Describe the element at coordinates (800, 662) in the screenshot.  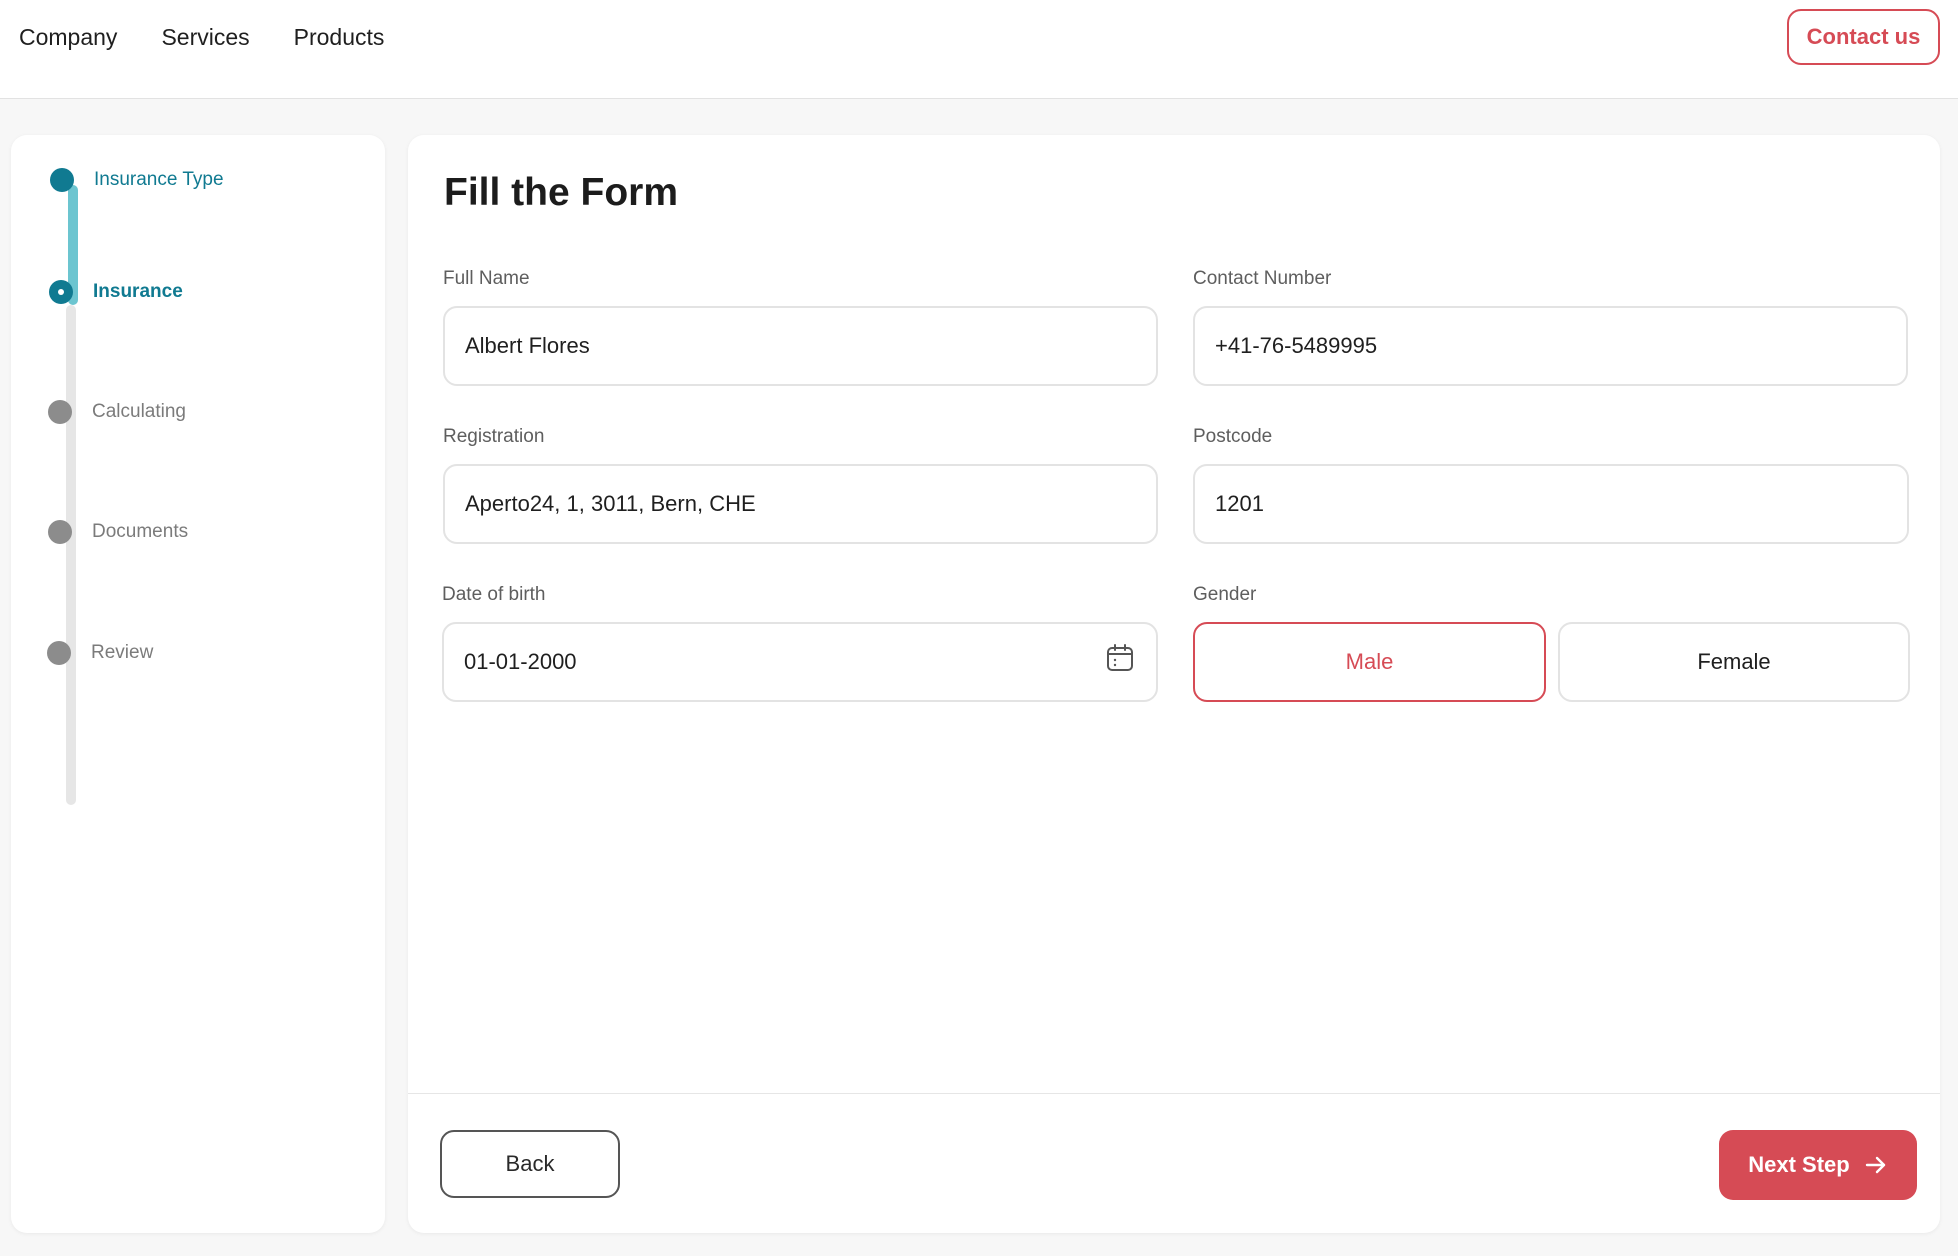
I see `date-of-birth-input` at that location.